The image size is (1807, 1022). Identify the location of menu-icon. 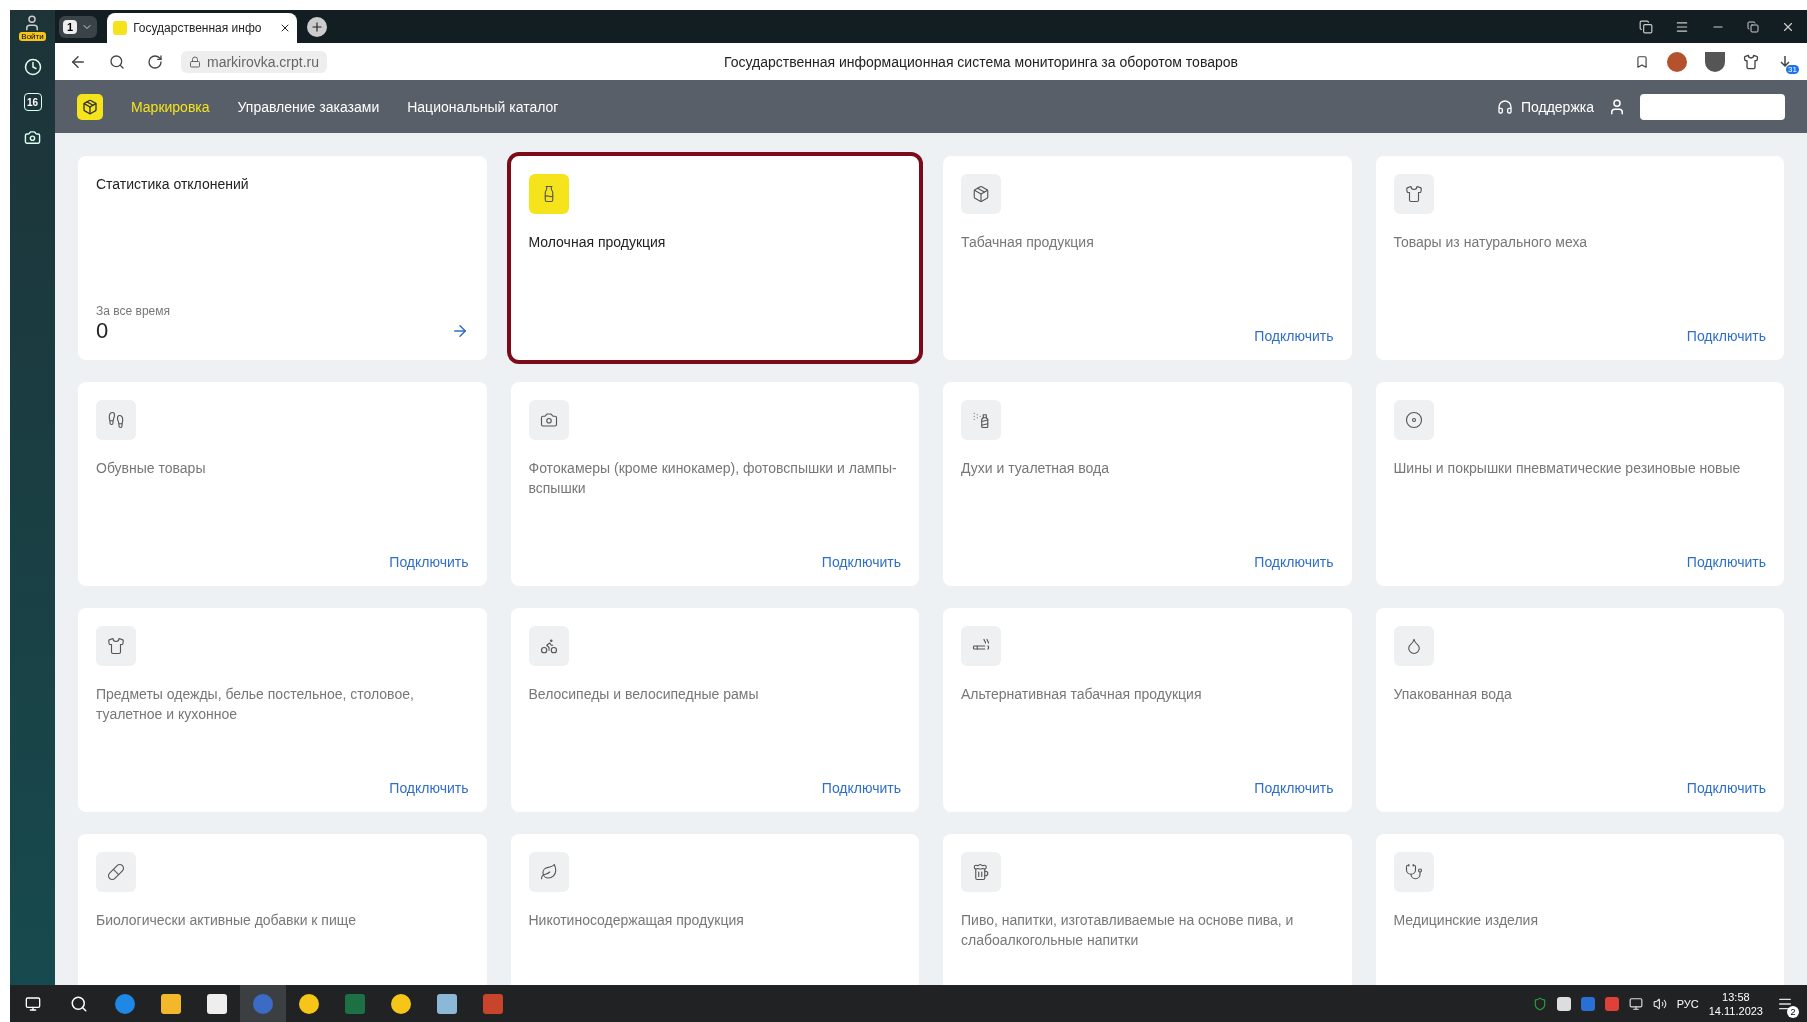
(1682, 26).